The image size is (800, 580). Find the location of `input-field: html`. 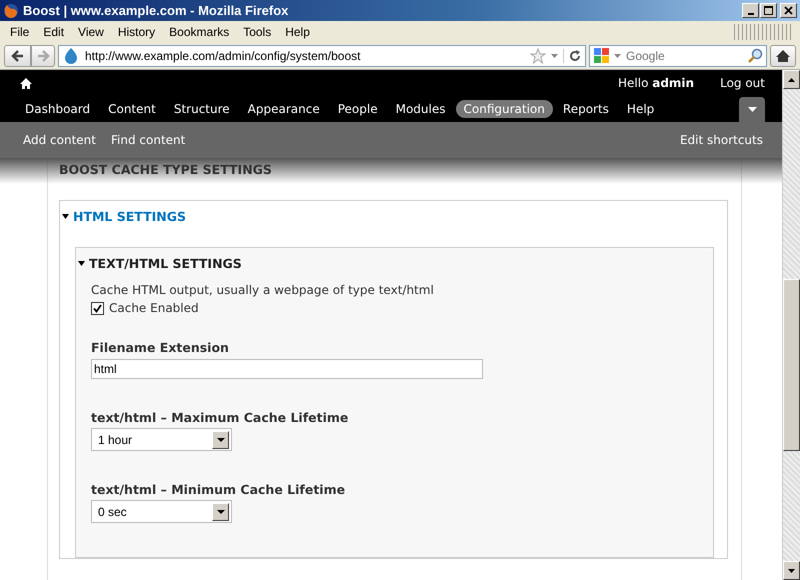

input-field: html is located at coordinates (287, 369).